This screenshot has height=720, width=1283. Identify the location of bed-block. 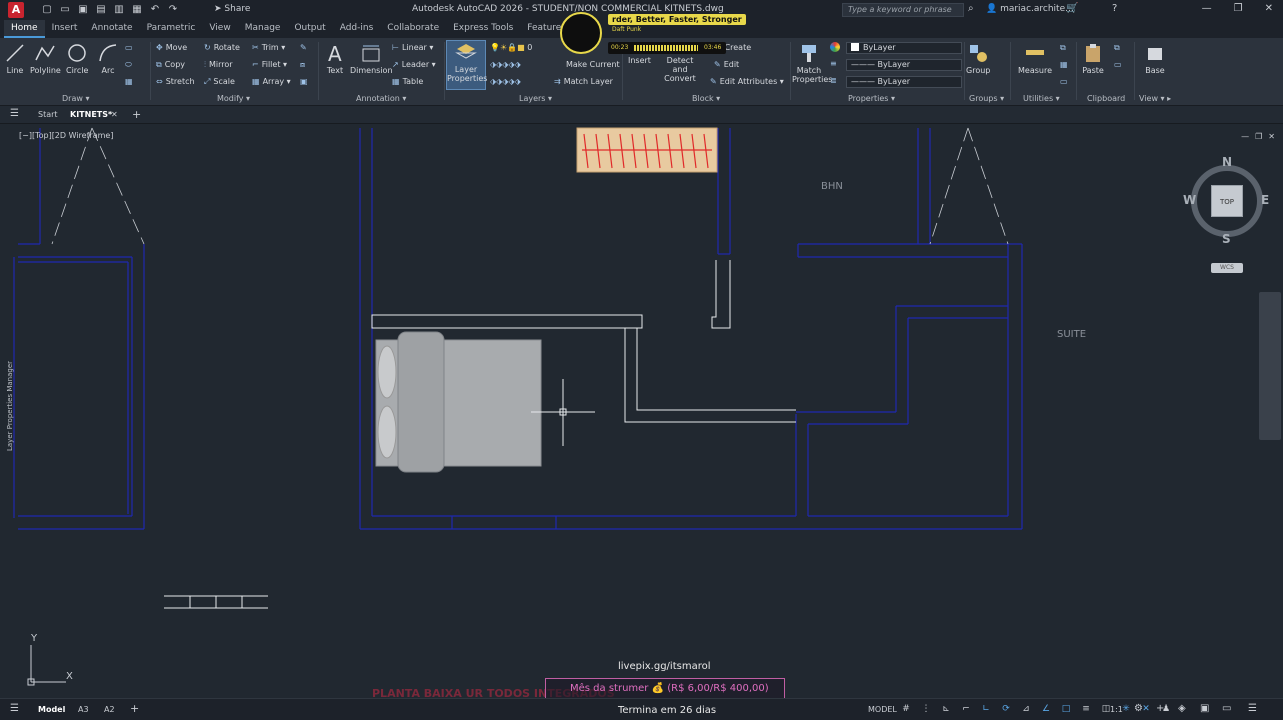
(458, 402).